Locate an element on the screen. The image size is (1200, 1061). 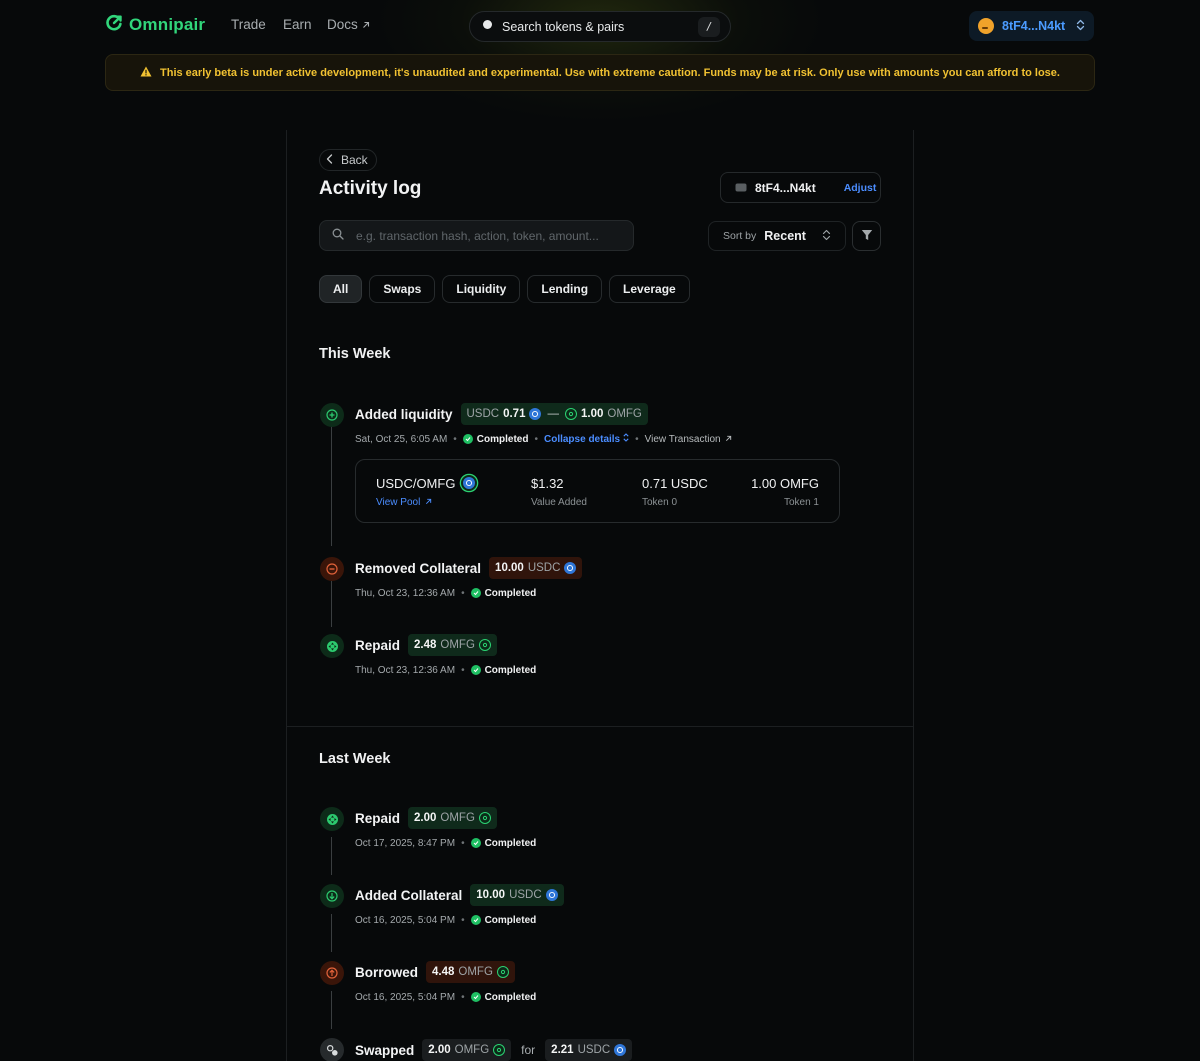
usdc-token-icon is located at coordinates (620, 1050).